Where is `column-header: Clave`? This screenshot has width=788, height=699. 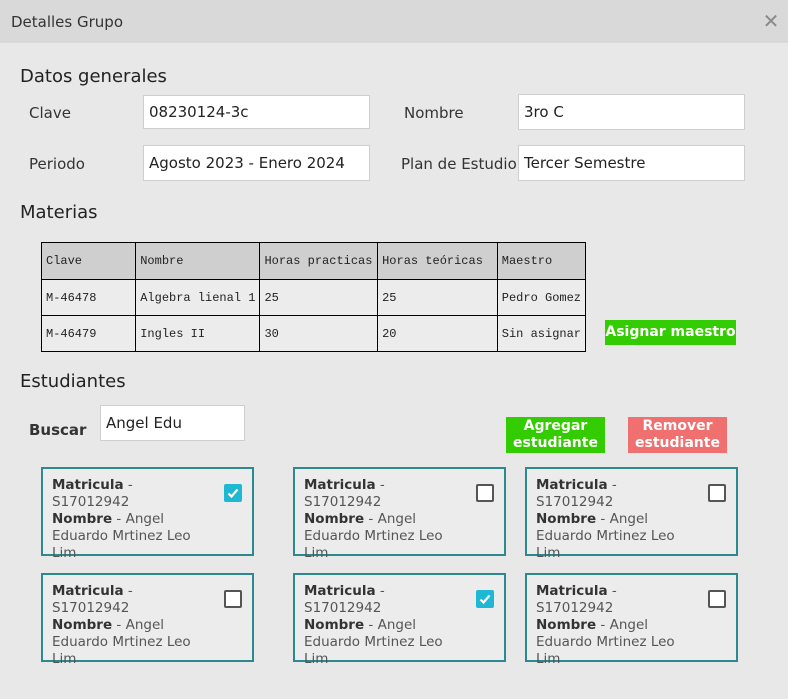
column-header: Clave is located at coordinates (88, 261).